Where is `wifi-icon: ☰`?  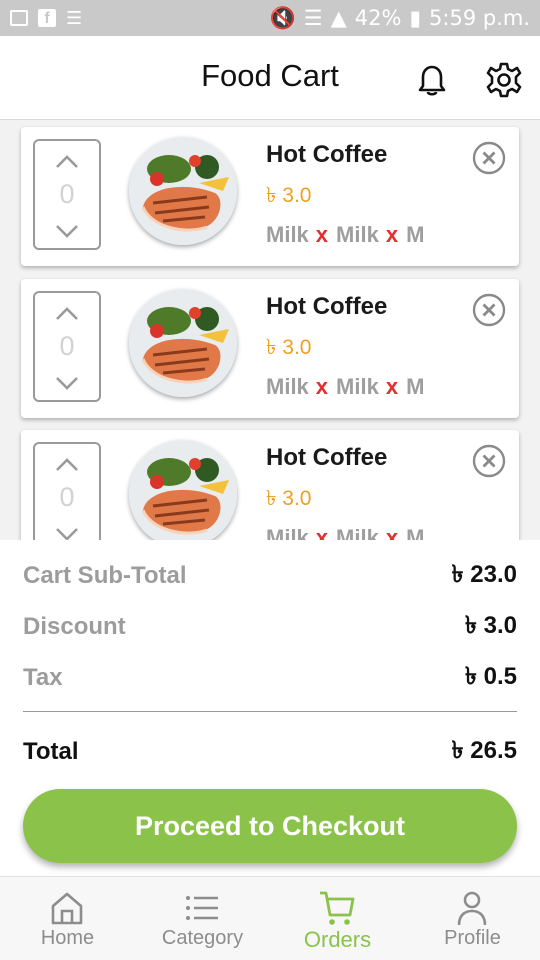 wifi-icon: ☰ is located at coordinates (313, 18).